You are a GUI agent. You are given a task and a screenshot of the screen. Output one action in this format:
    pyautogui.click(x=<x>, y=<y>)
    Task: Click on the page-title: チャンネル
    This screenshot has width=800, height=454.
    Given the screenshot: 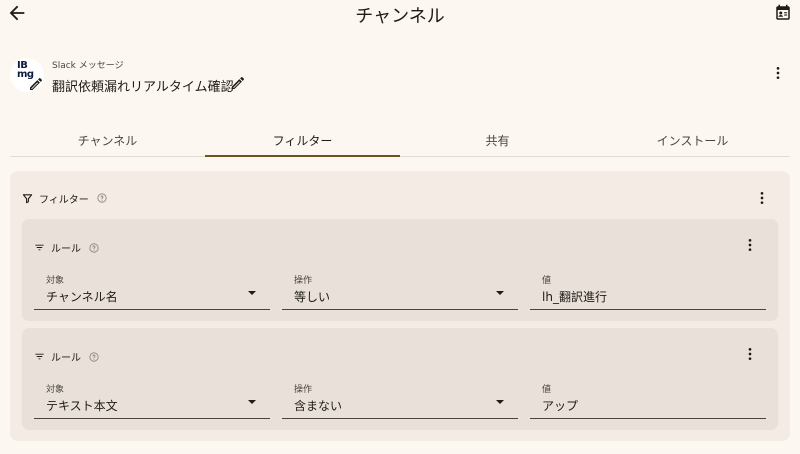 What is the action you would take?
    pyautogui.click(x=400, y=16)
    